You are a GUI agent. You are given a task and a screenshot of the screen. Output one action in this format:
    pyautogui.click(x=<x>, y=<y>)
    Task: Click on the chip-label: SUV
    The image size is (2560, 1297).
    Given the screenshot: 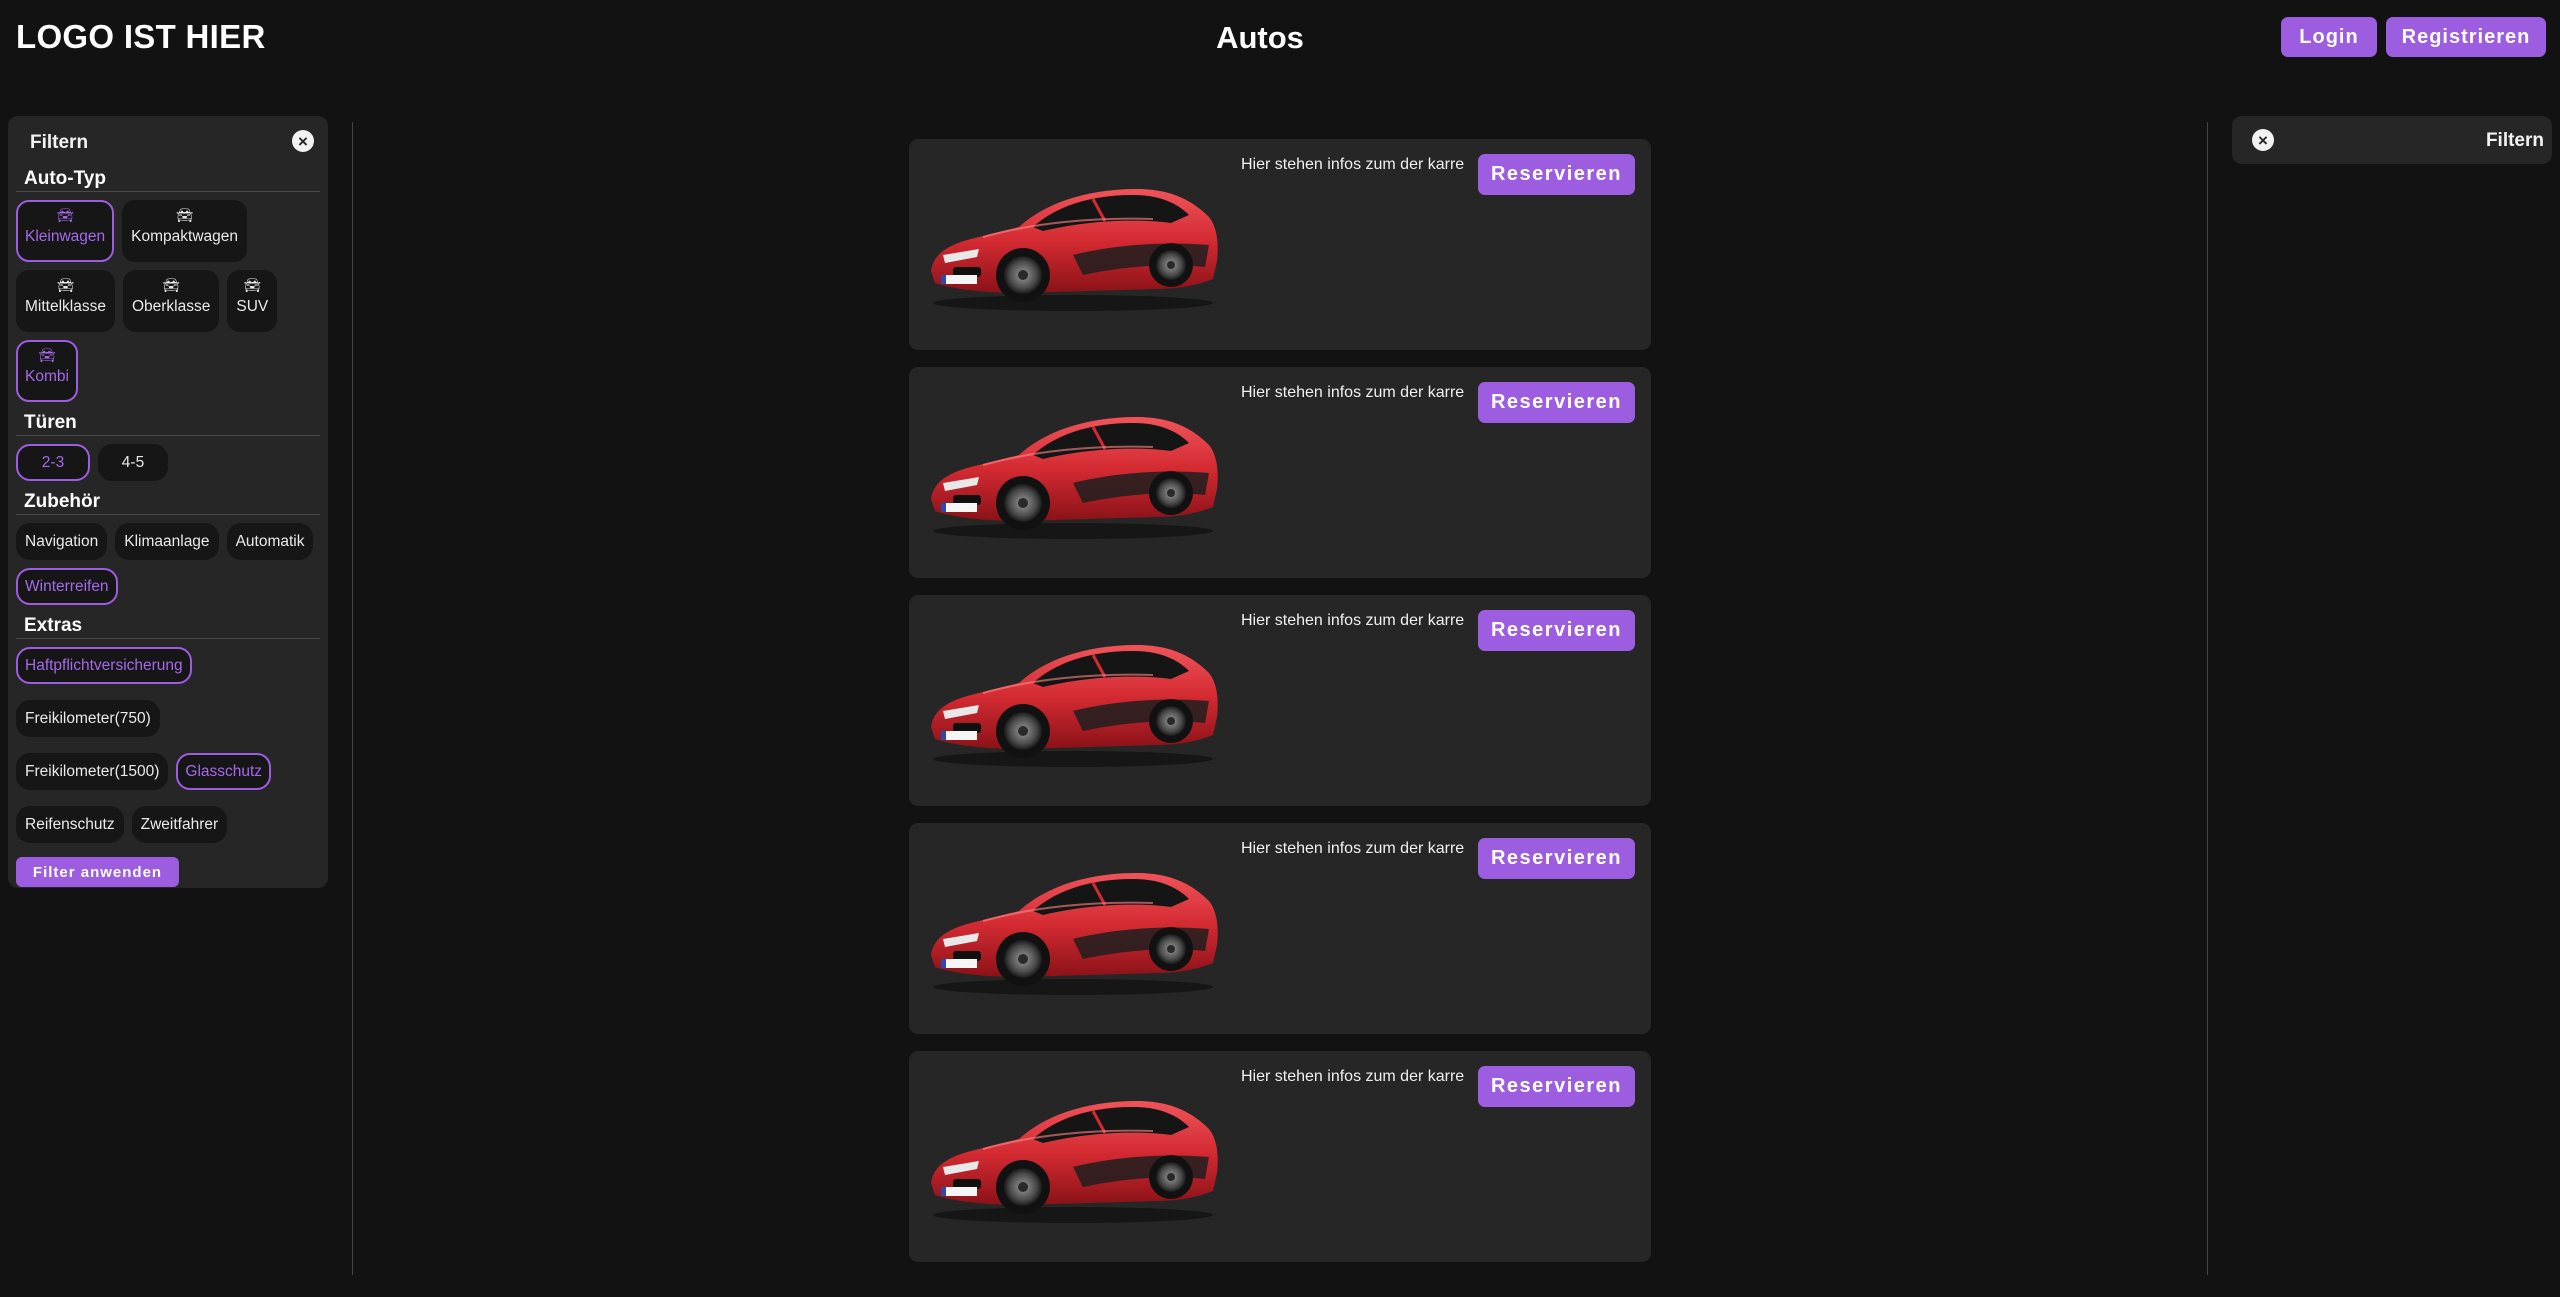 What is the action you would take?
    pyautogui.click(x=252, y=306)
    